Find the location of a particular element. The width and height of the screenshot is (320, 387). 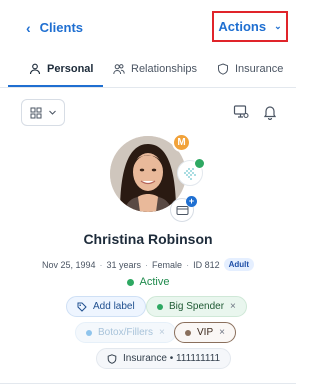

label-text: Botox/Fillers is located at coordinates (126, 332).